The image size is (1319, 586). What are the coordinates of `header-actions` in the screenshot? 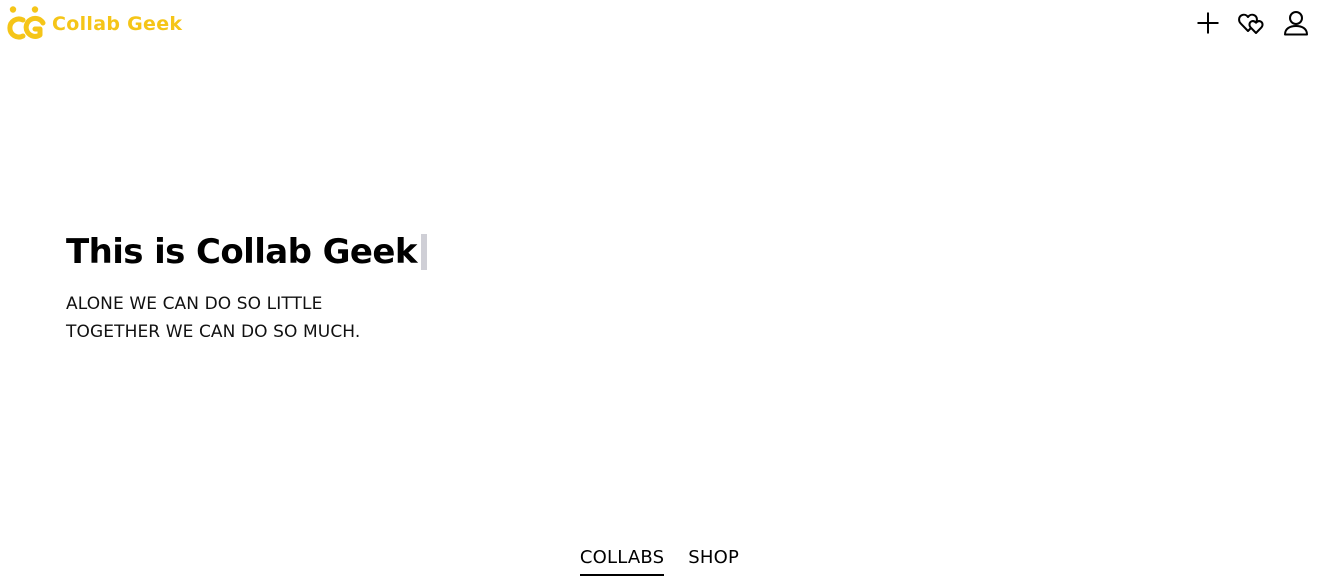 It's located at (1245, 23).